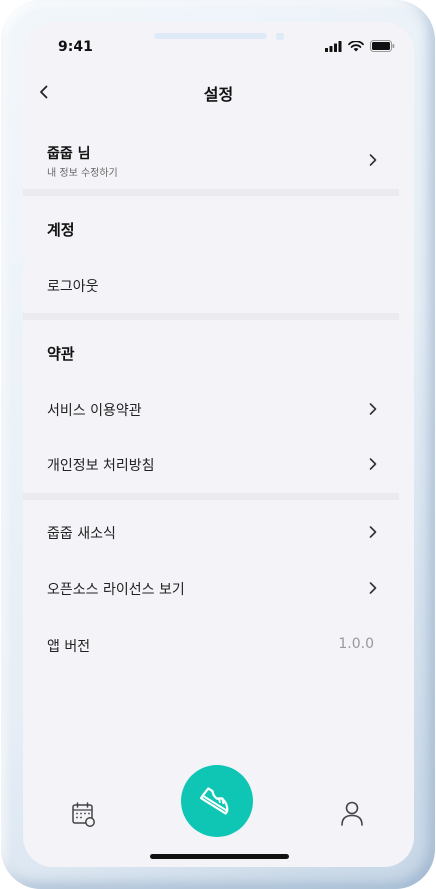 This screenshot has width=436, height=889. I want to click on status-icons, so click(360, 46).